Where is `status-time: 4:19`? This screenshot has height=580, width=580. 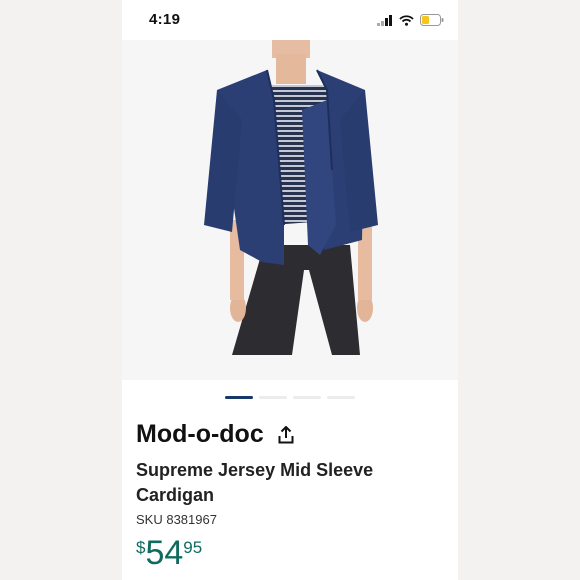 status-time: 4:19 is located at coordinates (165, 19).